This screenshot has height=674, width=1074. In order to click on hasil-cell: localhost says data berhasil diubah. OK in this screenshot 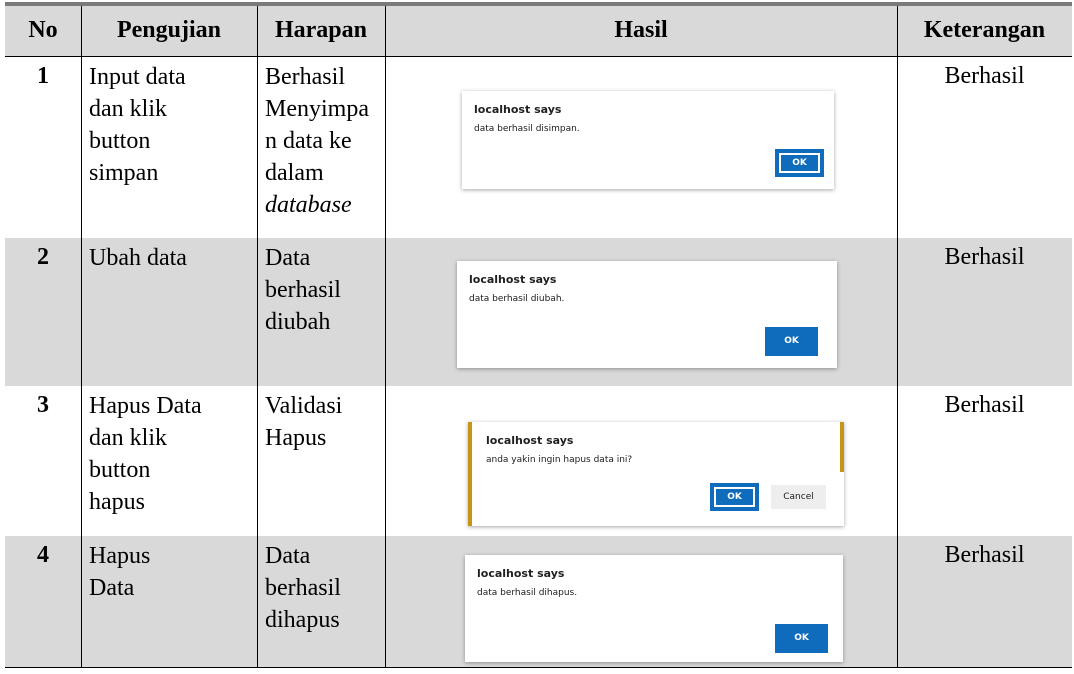, I will do `click(641, 312)`.